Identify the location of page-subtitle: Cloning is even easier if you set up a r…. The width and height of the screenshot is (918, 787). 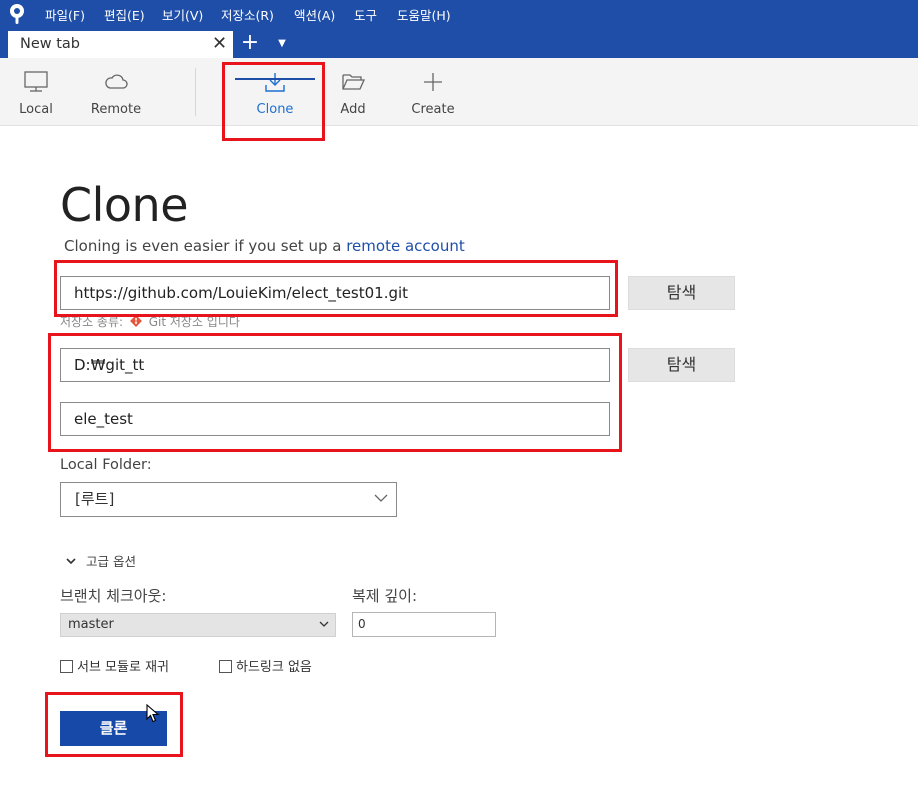
(264, 246).